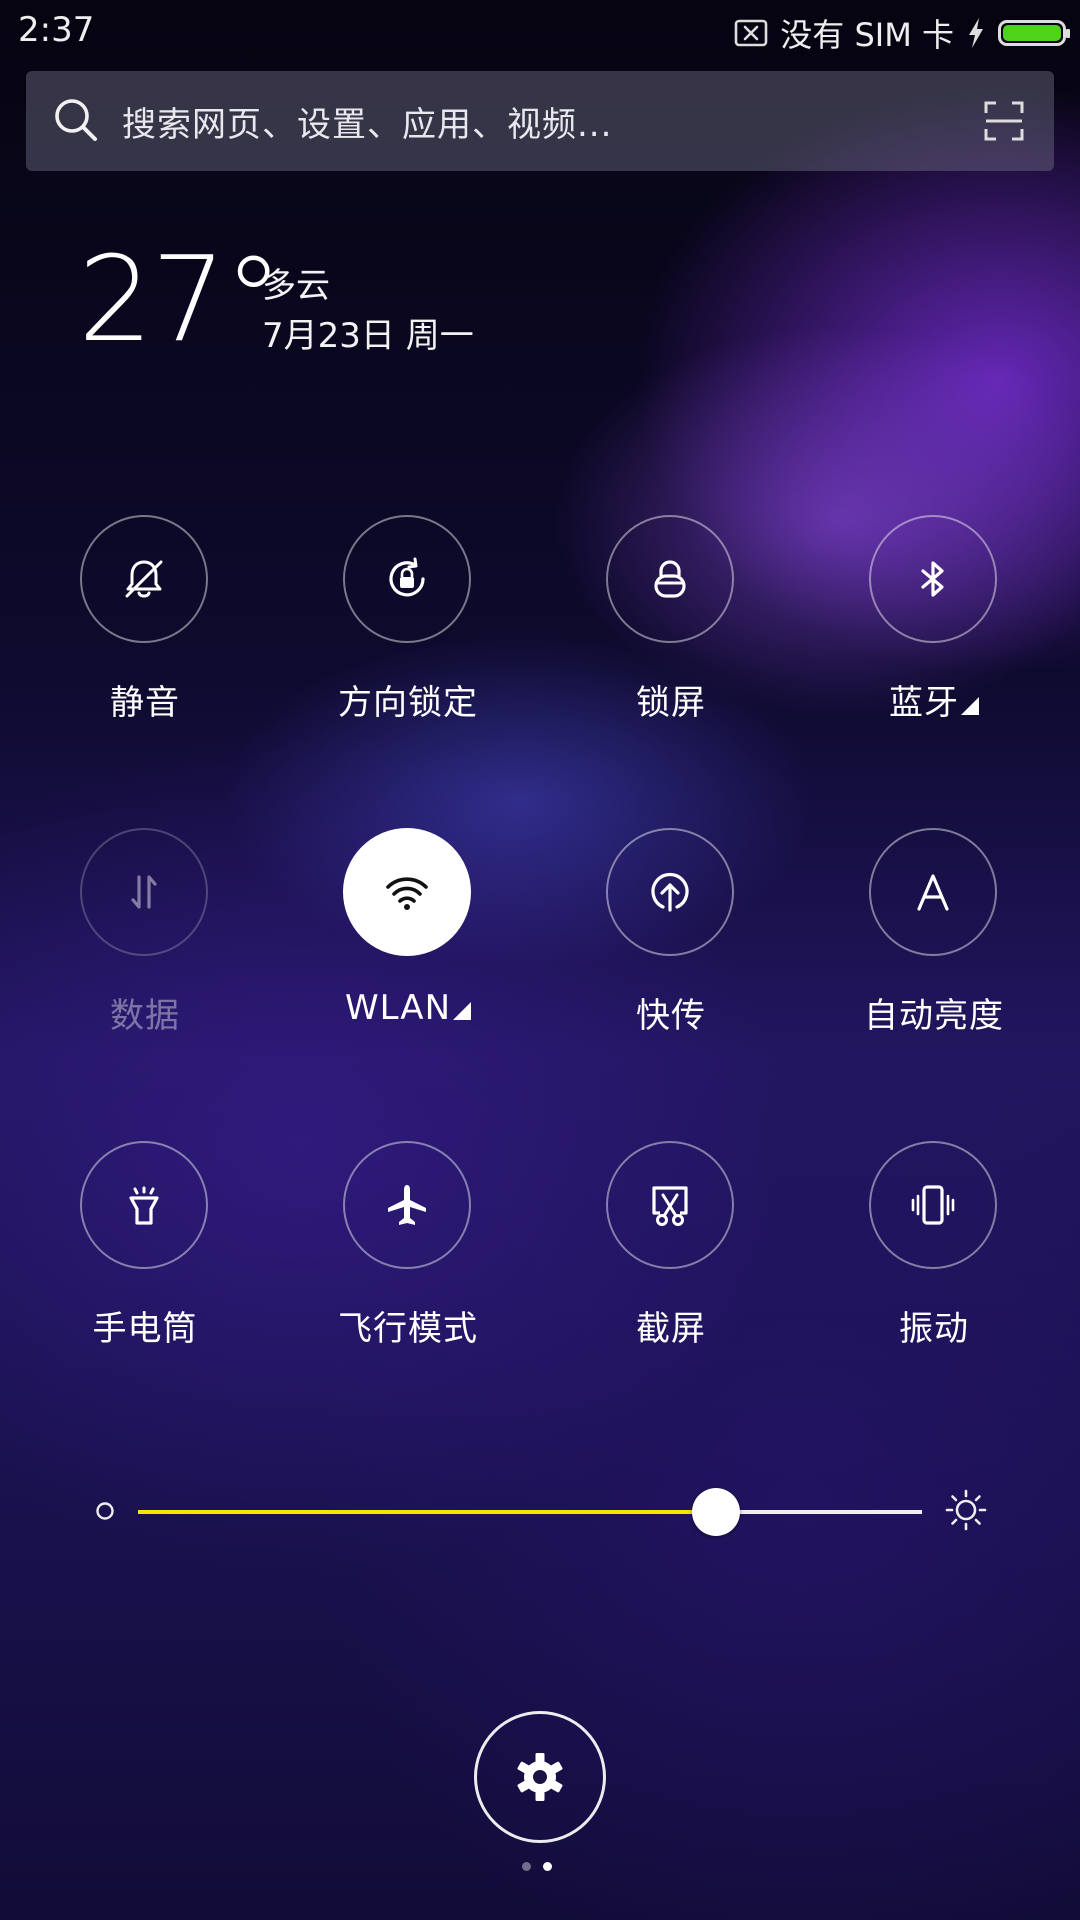 This screenshot has height=1920, width=1080. I want to click on toggle-vibrate-label: 振动, so click(934, 1329).